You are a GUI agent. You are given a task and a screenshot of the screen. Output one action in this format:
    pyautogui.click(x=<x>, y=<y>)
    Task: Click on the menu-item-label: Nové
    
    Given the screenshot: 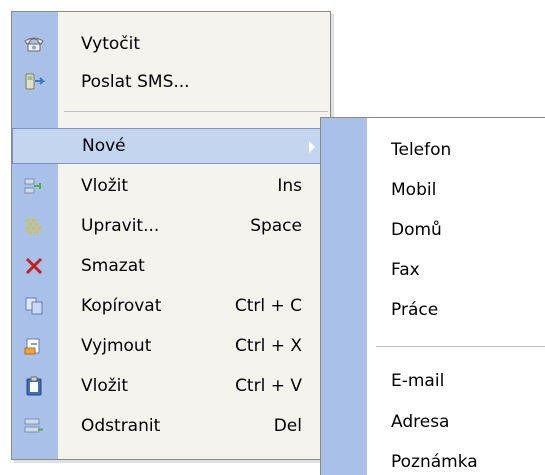 What is the action you would take?
    pyautogui.click(x=104, y=146)
    